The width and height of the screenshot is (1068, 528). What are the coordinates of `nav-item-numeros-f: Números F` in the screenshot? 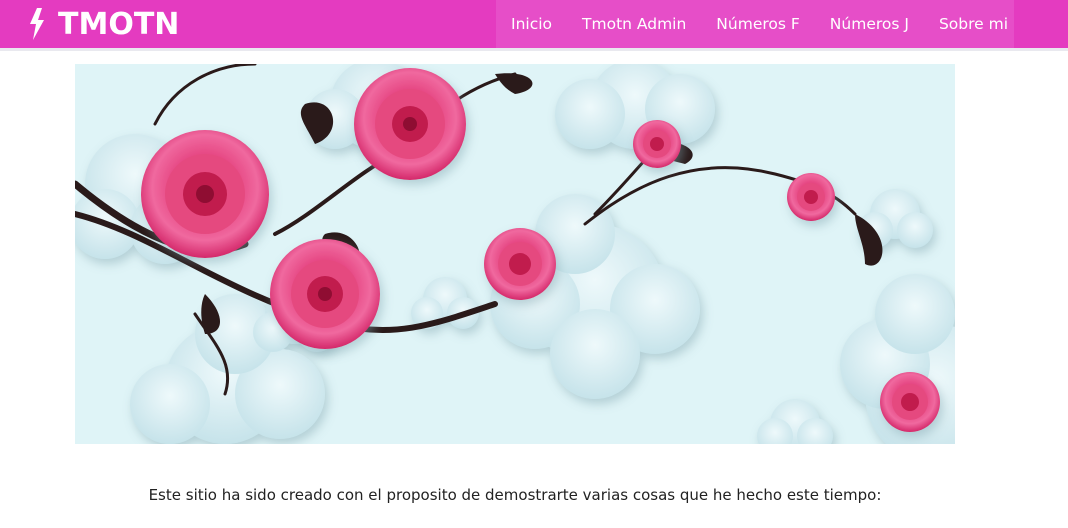 It's located at (758, 24).